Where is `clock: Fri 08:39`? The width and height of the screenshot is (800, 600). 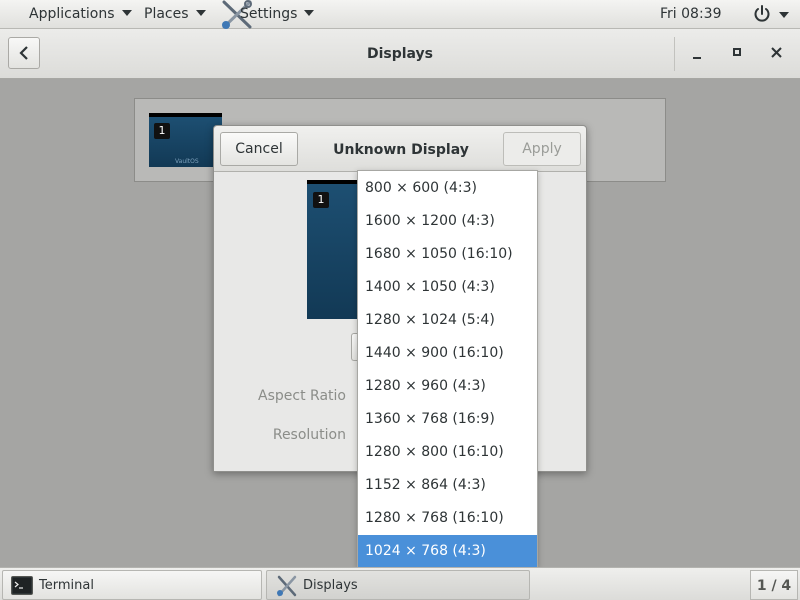 clock: Fri 08:39 is located at coordinates (690, 14).